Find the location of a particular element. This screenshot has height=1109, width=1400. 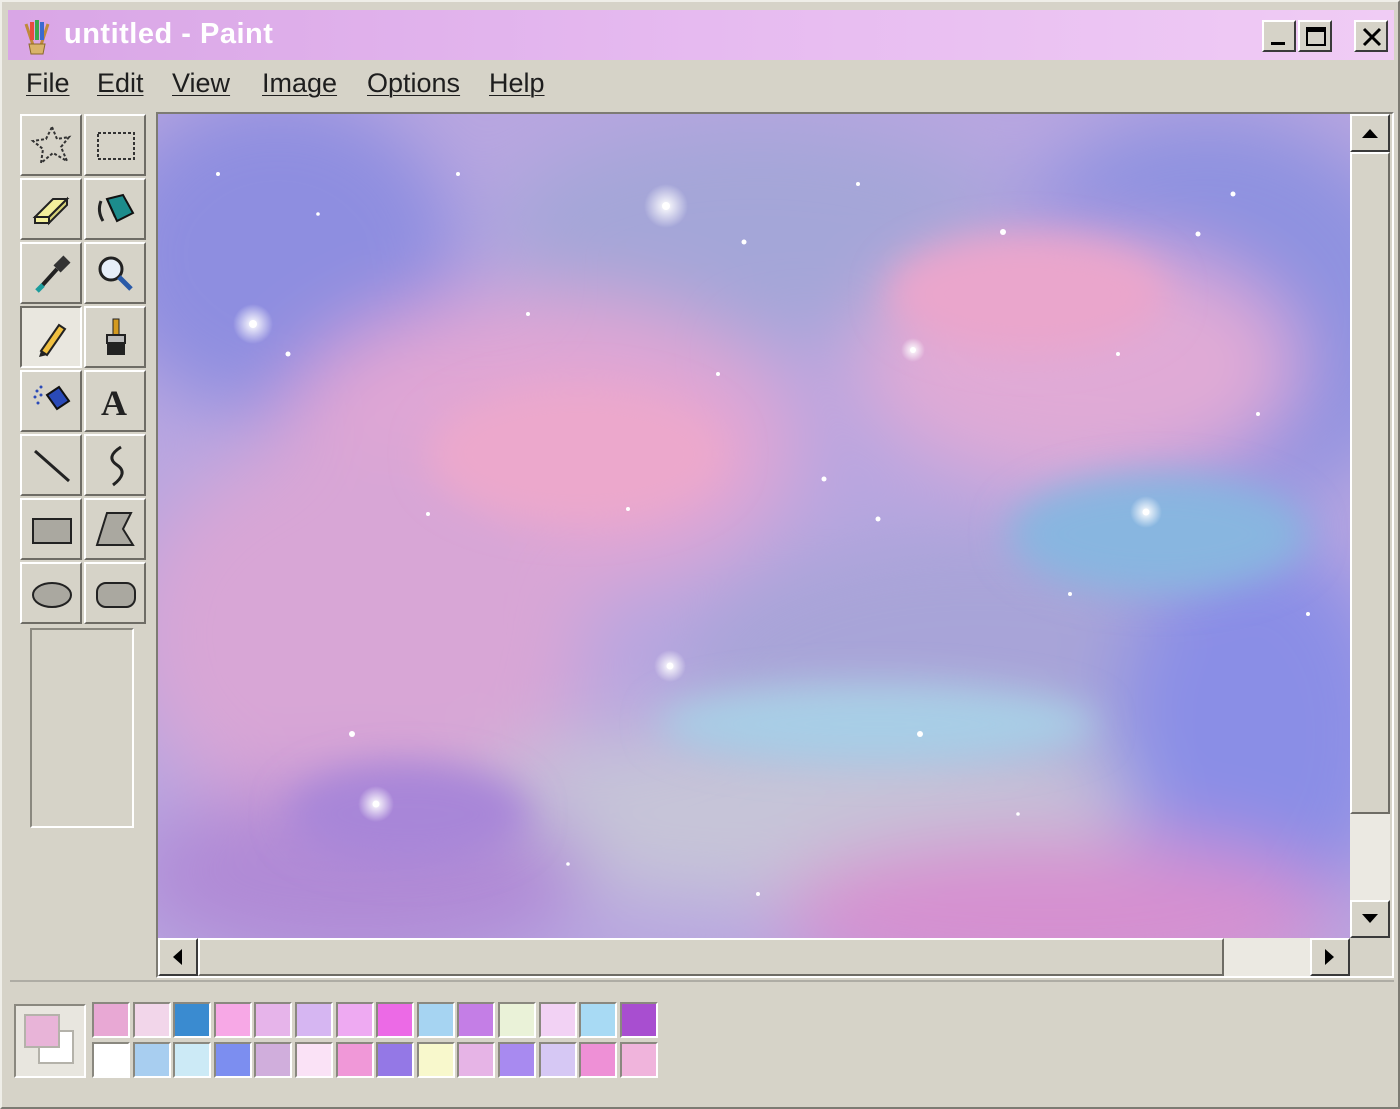

curve-tool is located at coordinates (115, 465).